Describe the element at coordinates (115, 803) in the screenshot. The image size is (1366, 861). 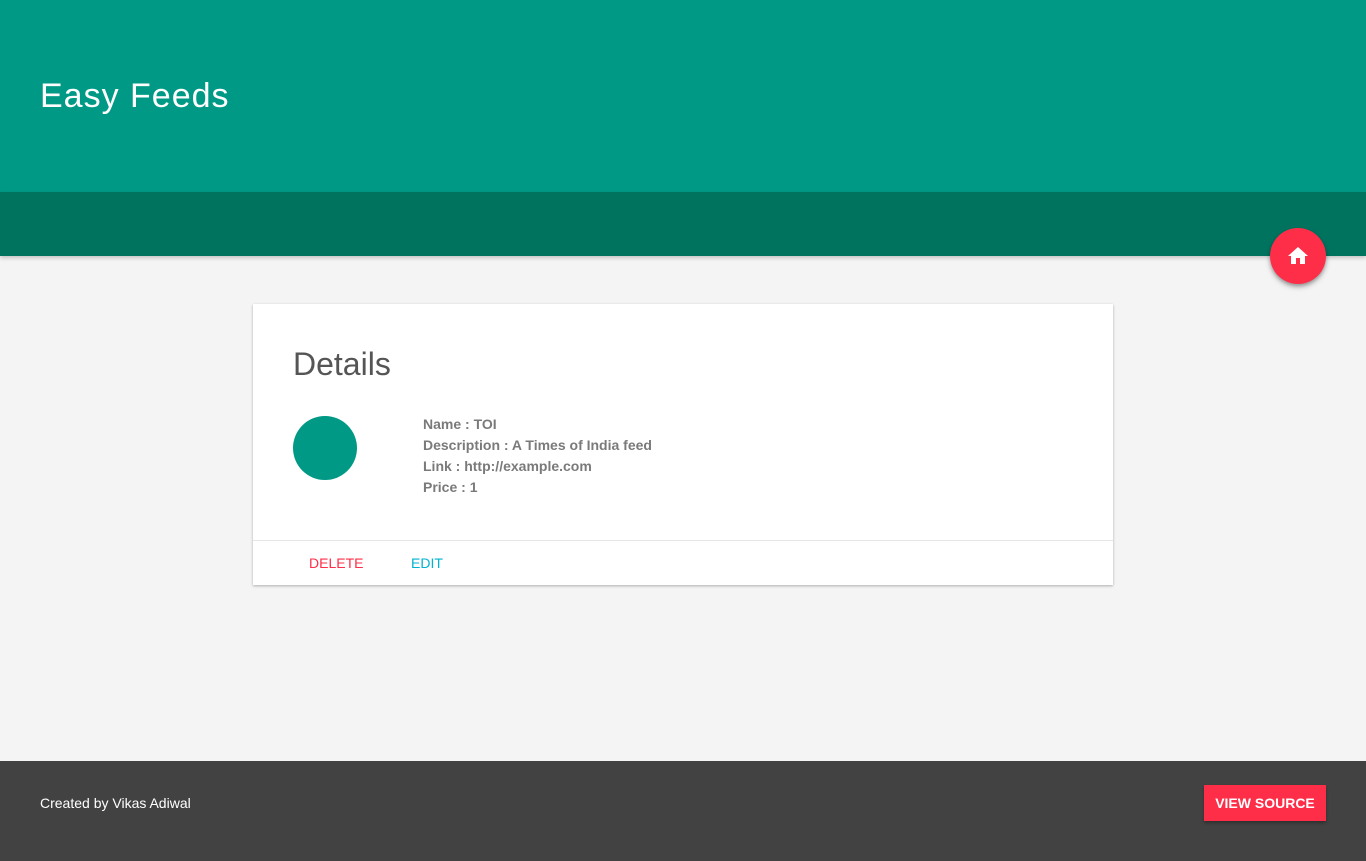
I see `footer-credit: Created by Vikas Adiwal` at that location.